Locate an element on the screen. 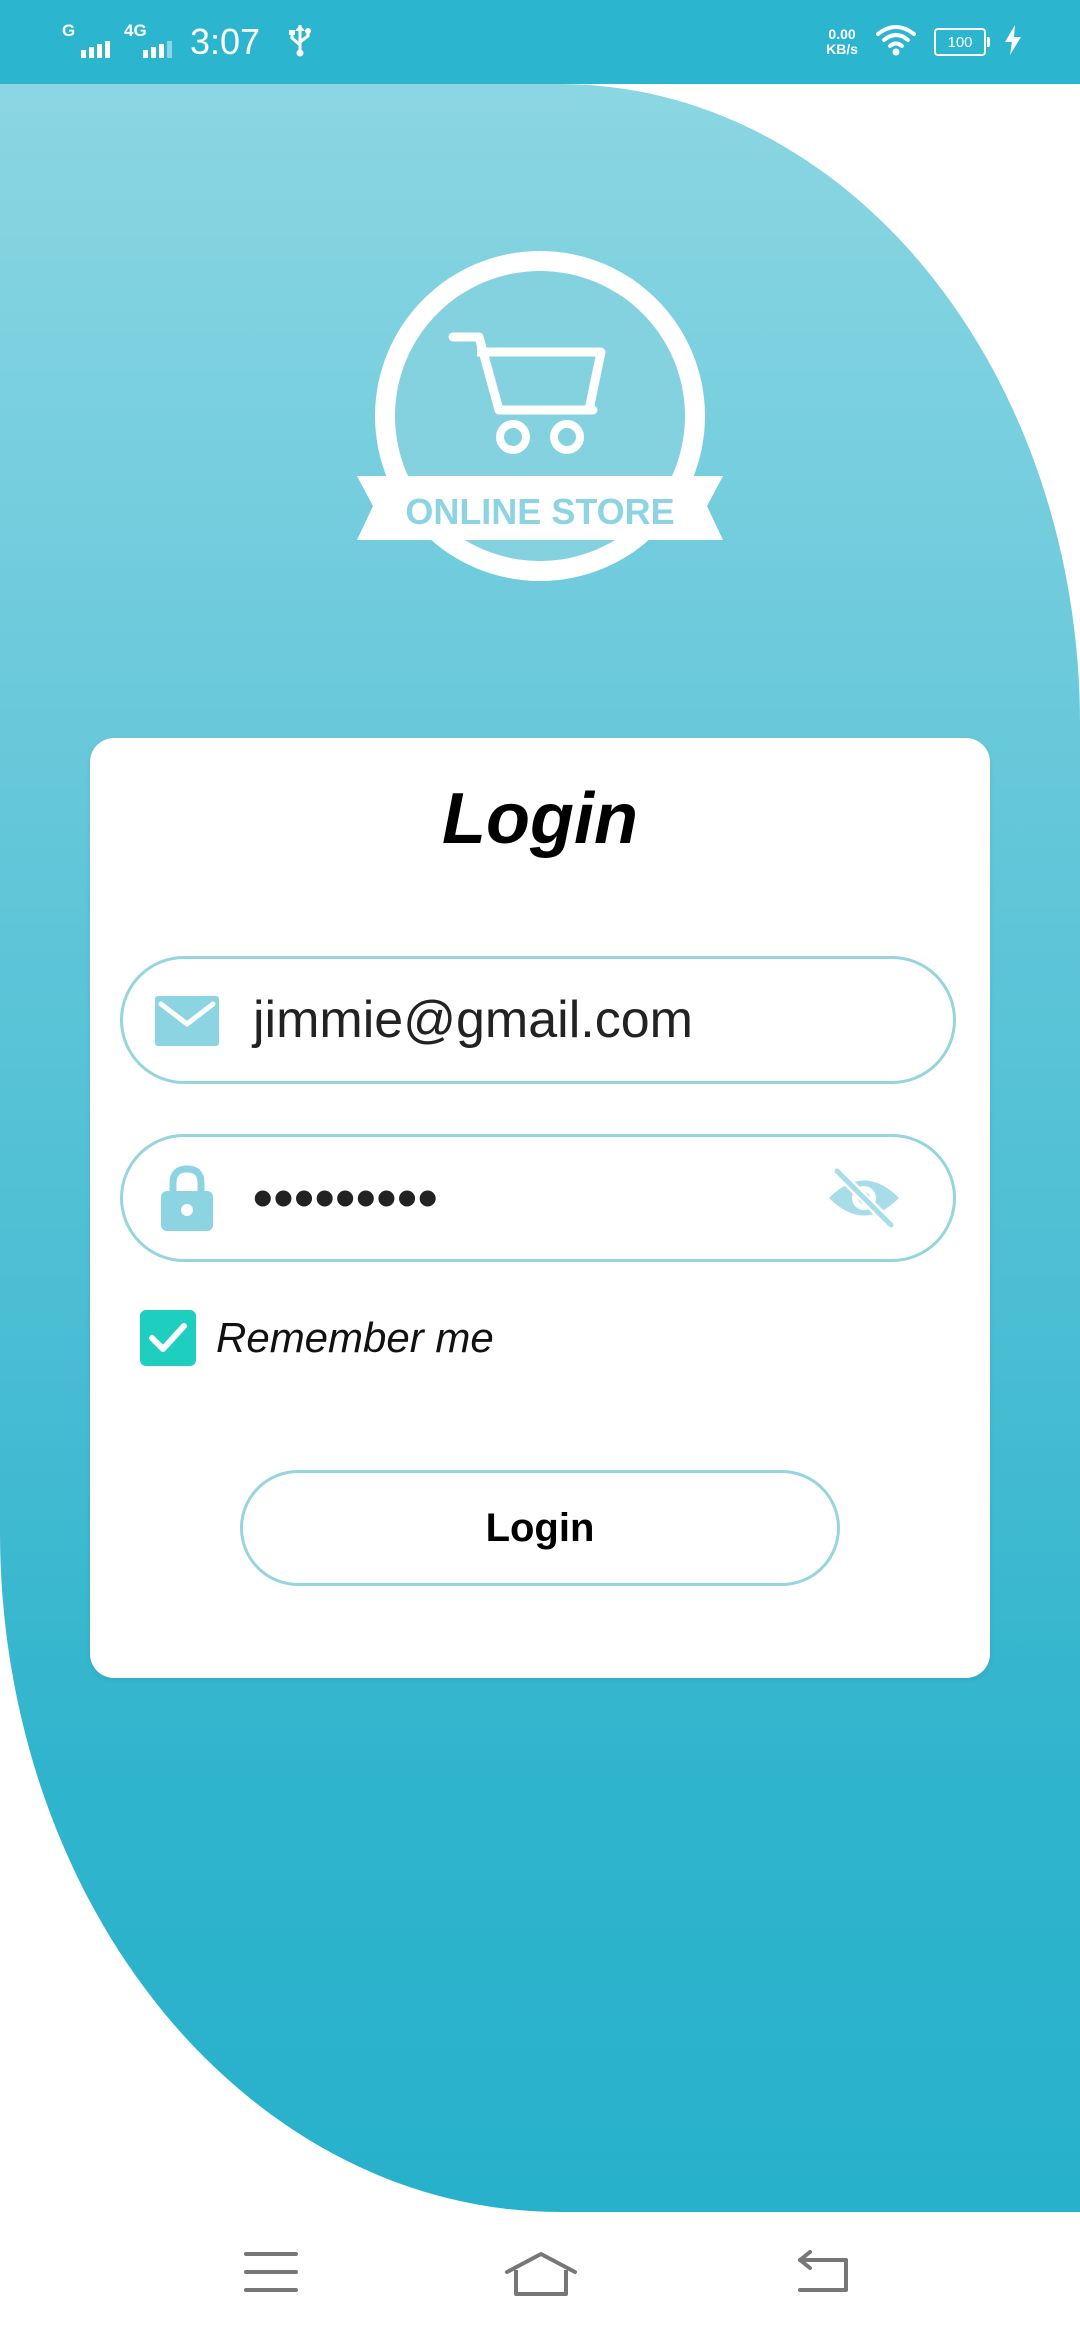 The image size is (1080, 2340). eye-off-icon is located at coordinates (864, 1200).